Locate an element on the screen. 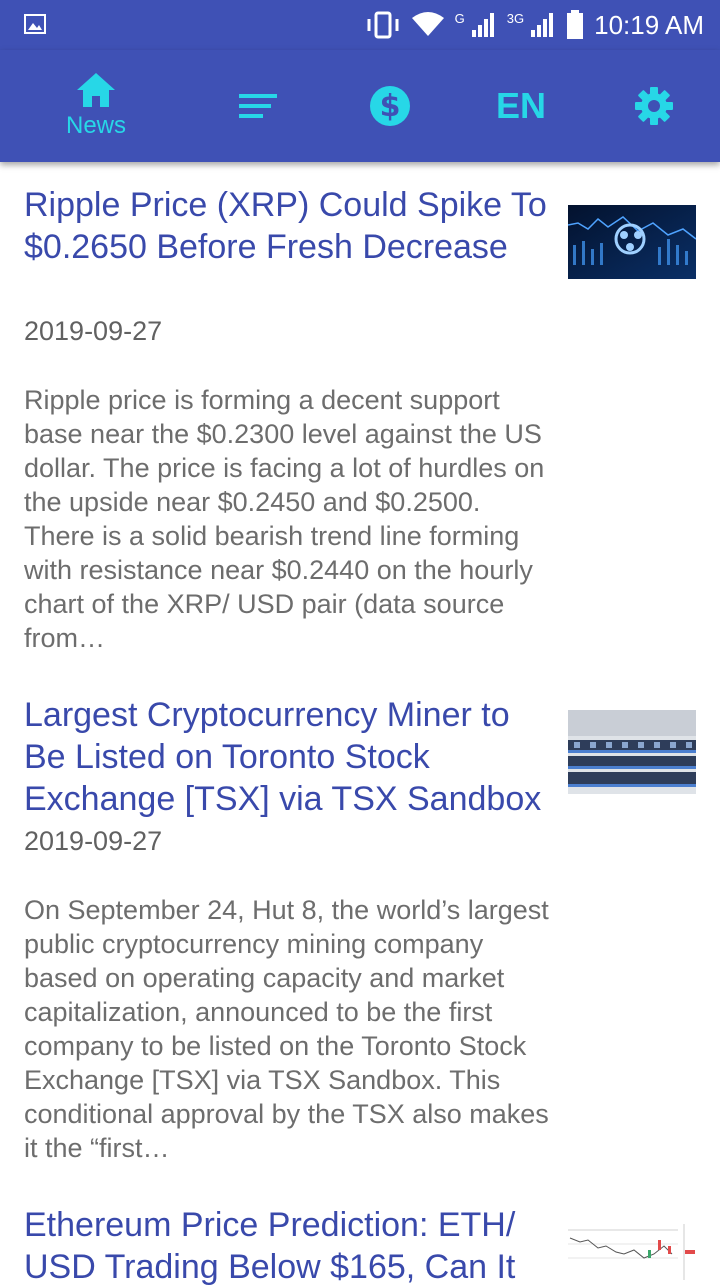  dollar-icon: $ is located at coordinates (390, 106).